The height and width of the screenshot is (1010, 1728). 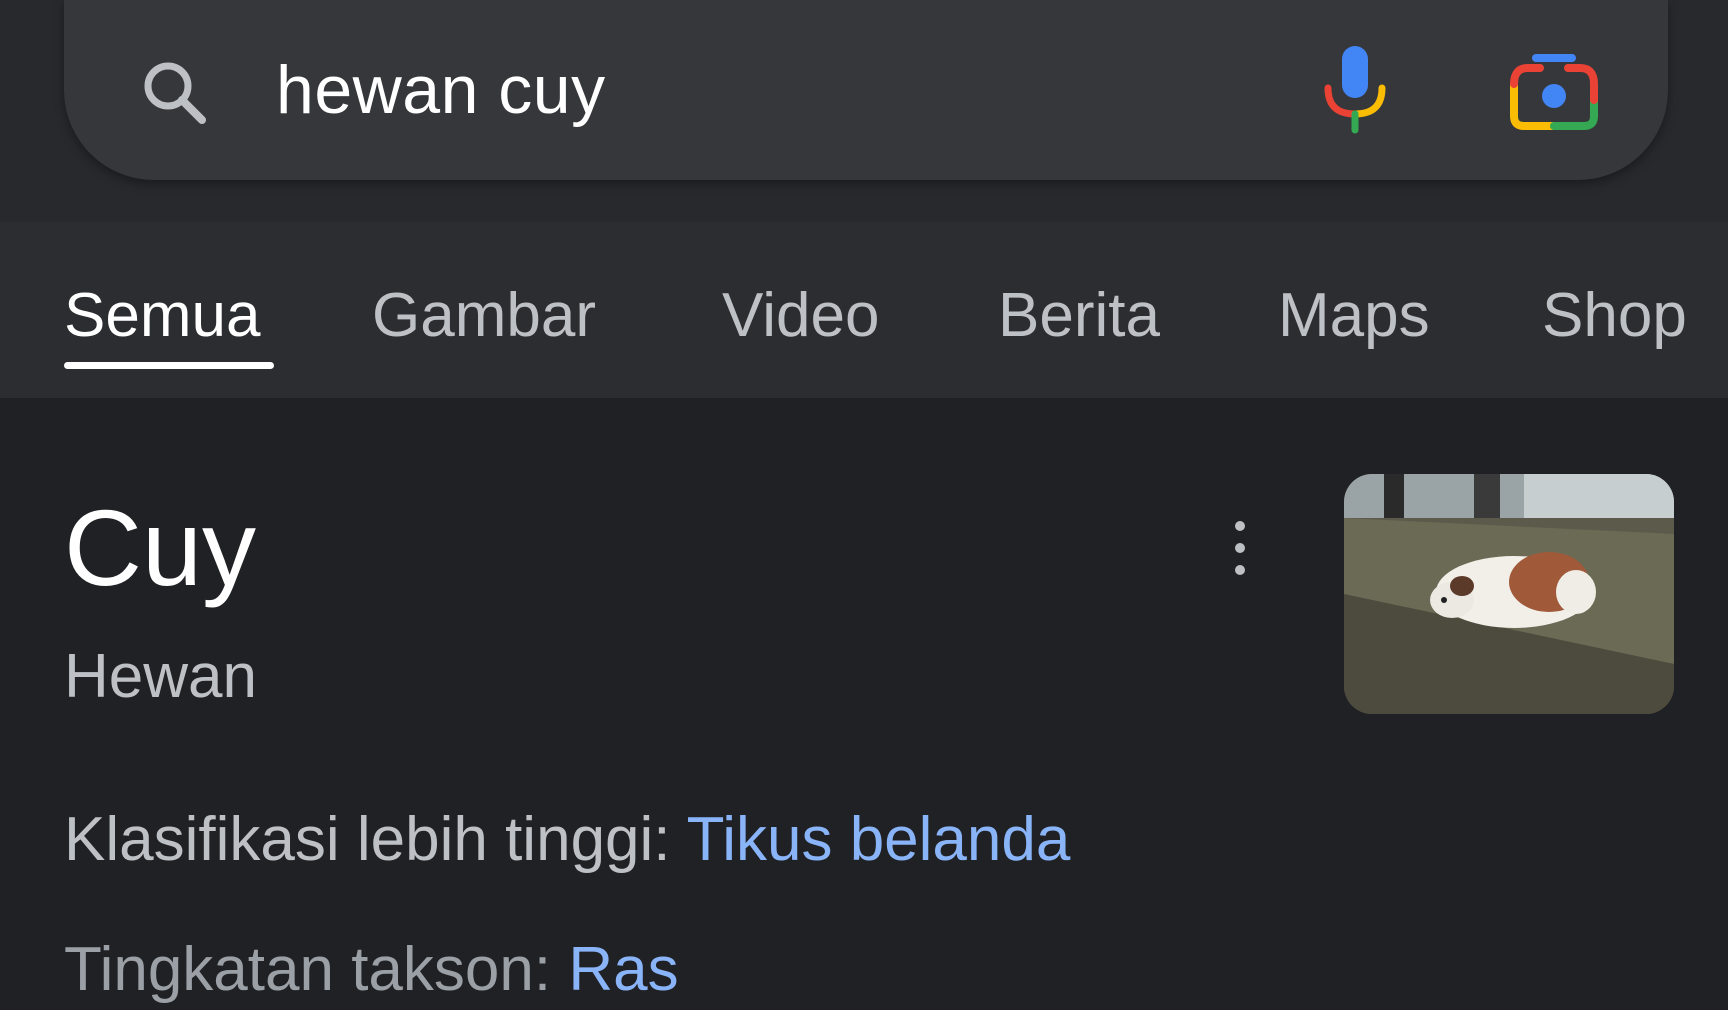 I want to click on active-tab-indicator, so click(x=169, y=365).